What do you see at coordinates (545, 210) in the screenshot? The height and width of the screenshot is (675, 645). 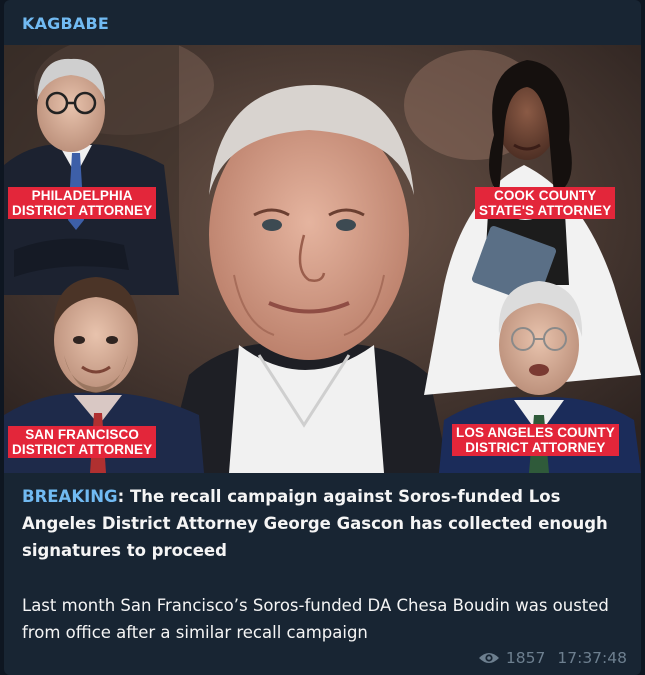 I see `label-cook-county-line2: STATE'S ATTORNEY` at bounding box center [545, 210].